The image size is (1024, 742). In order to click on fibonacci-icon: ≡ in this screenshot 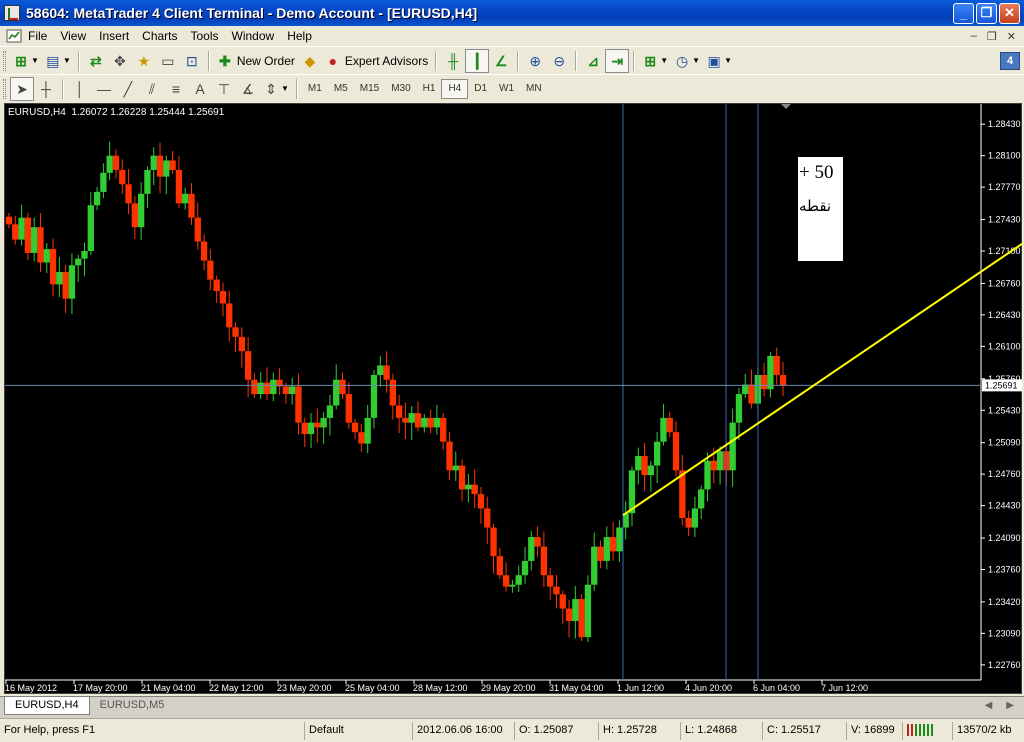, I will do `click(176, 88)`.